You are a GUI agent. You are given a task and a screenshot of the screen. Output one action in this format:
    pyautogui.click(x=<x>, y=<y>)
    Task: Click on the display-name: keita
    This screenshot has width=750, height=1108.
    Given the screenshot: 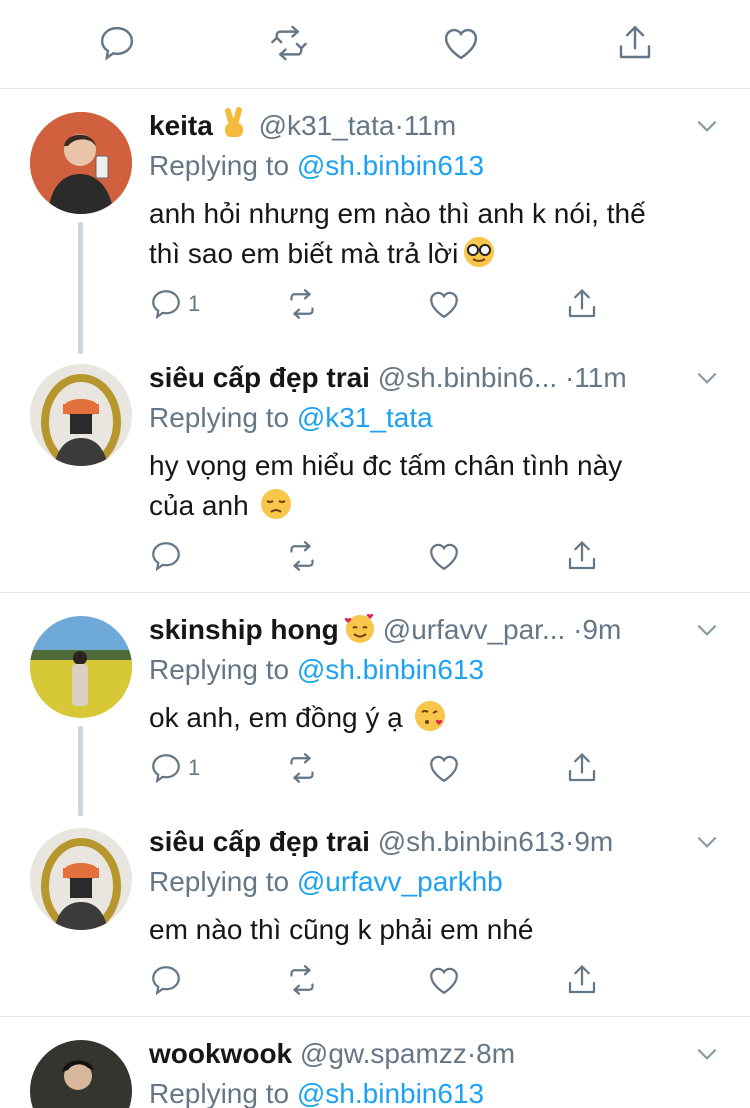 What is the action you would take?
    pyautogui.click(x=181, y=125)
    